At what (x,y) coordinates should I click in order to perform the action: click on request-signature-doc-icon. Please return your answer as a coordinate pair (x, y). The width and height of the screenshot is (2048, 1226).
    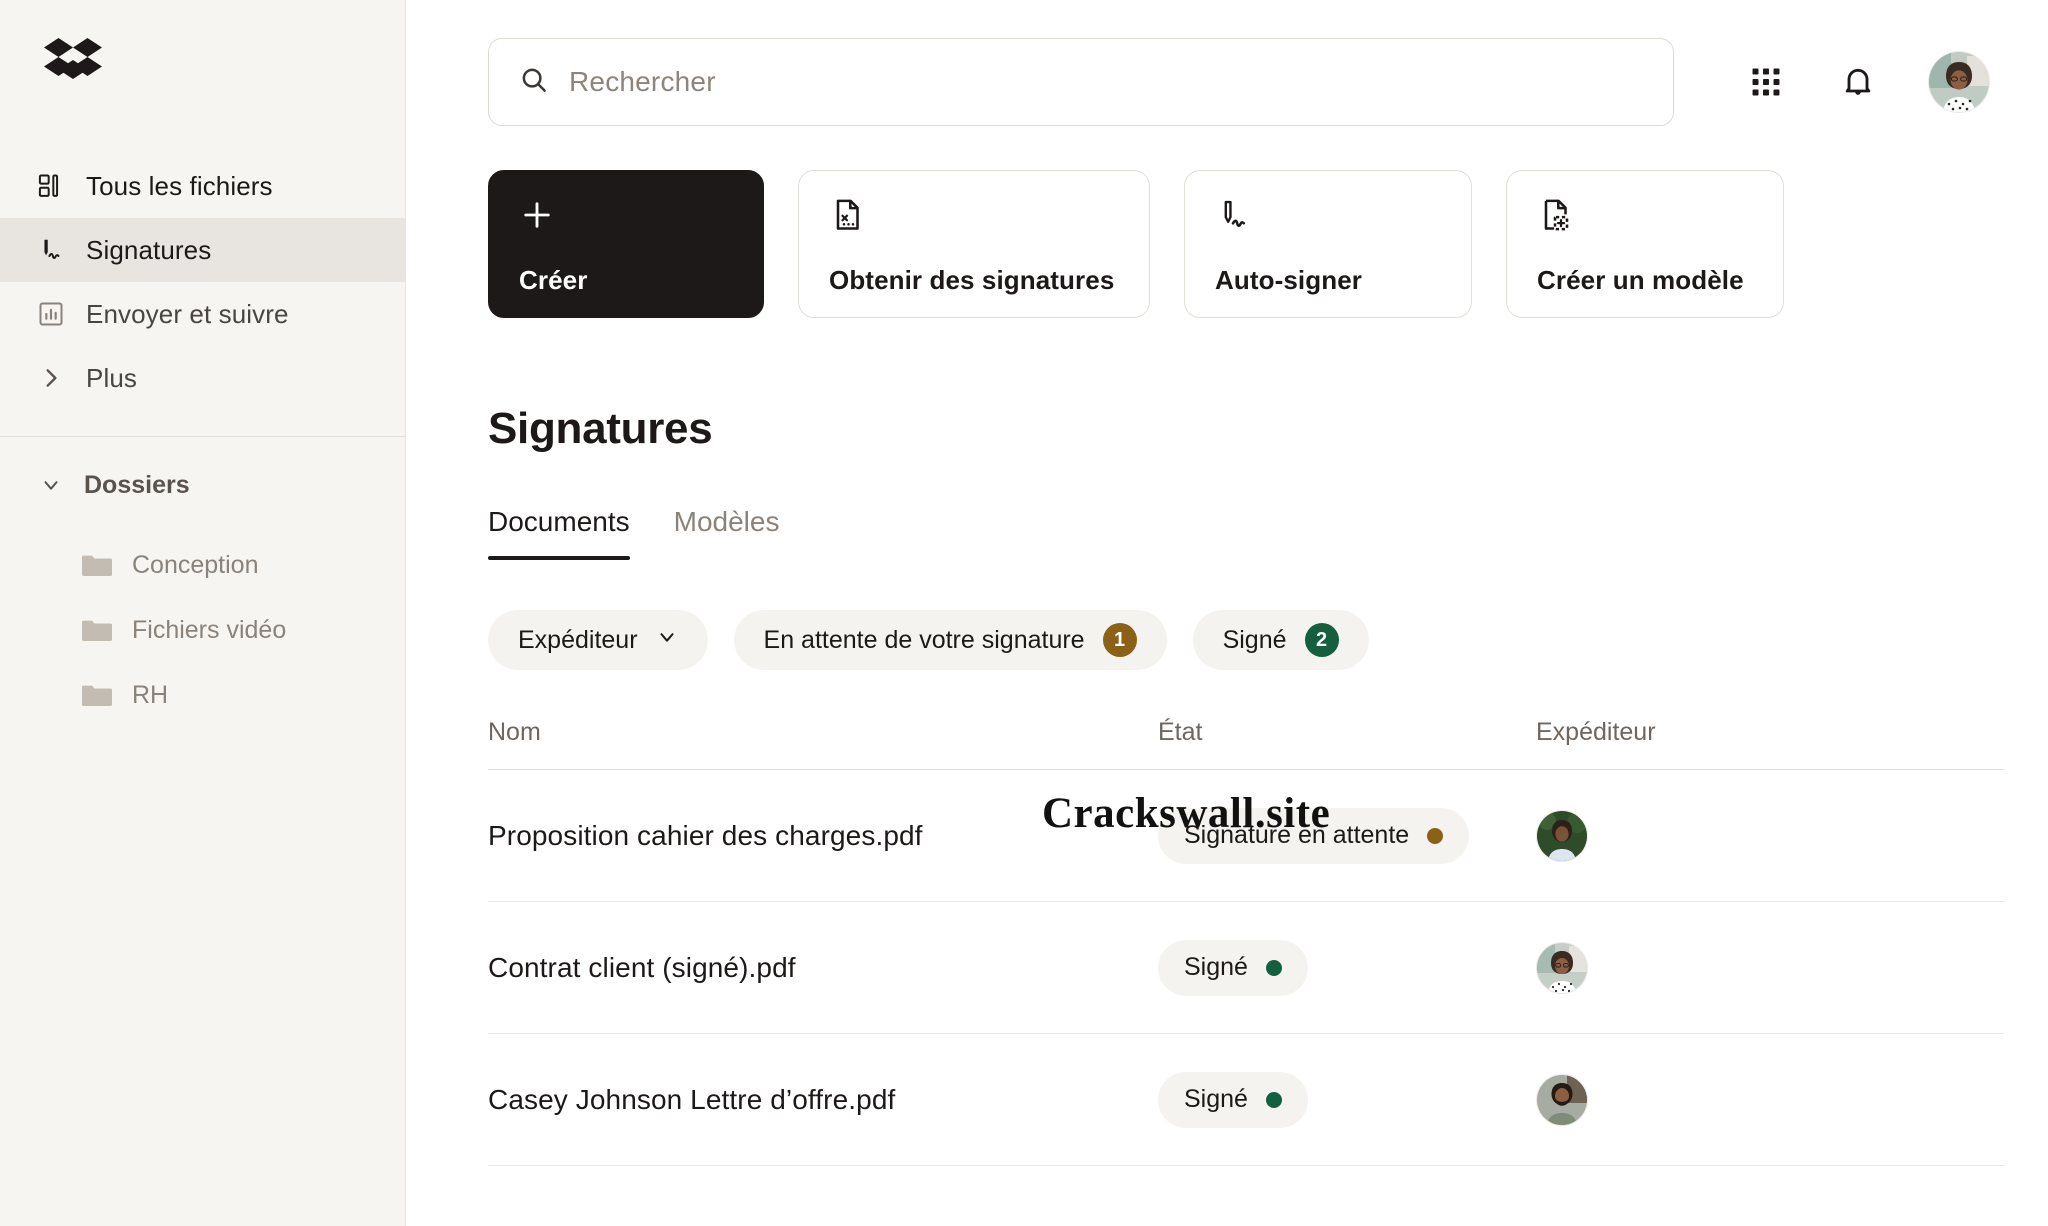
    Looking at the image, I should click on (976, 218).